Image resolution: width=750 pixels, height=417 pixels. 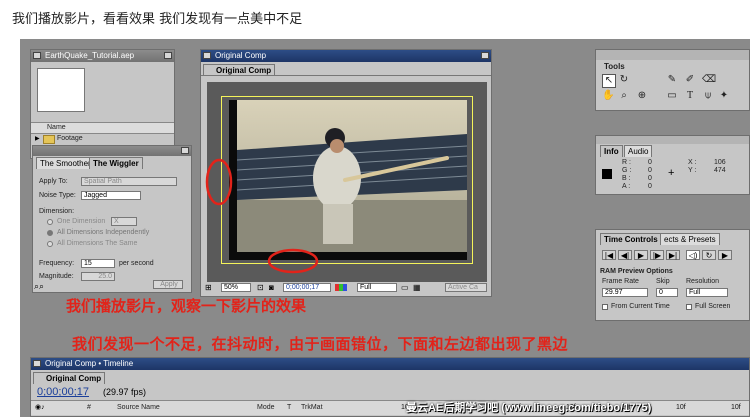 What do you see at coordinates (208, 287) in the screenshot?
I see `magnifier-icon: ⊞` at bounding box center [208, 287].